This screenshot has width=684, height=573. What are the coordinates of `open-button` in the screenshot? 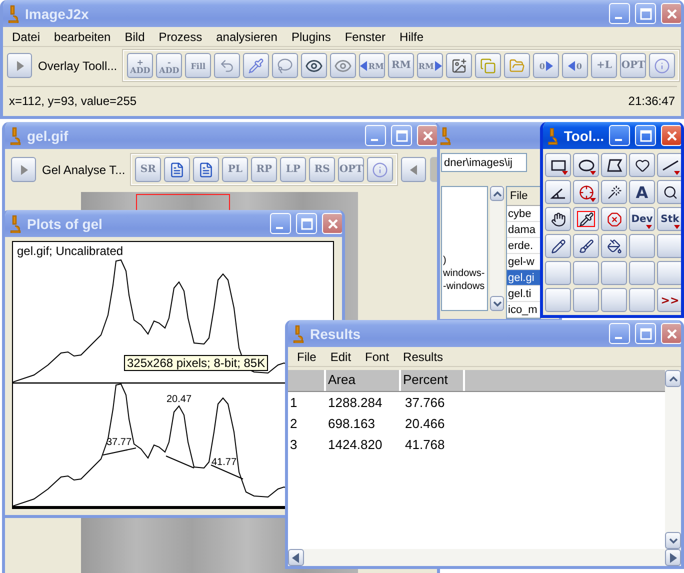 It's located at (517, 65).